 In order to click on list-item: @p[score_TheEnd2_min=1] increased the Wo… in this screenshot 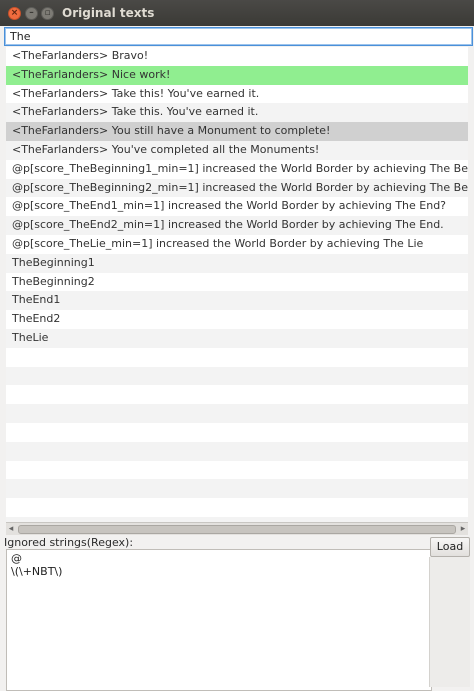, I will do `click(237, 225)`.